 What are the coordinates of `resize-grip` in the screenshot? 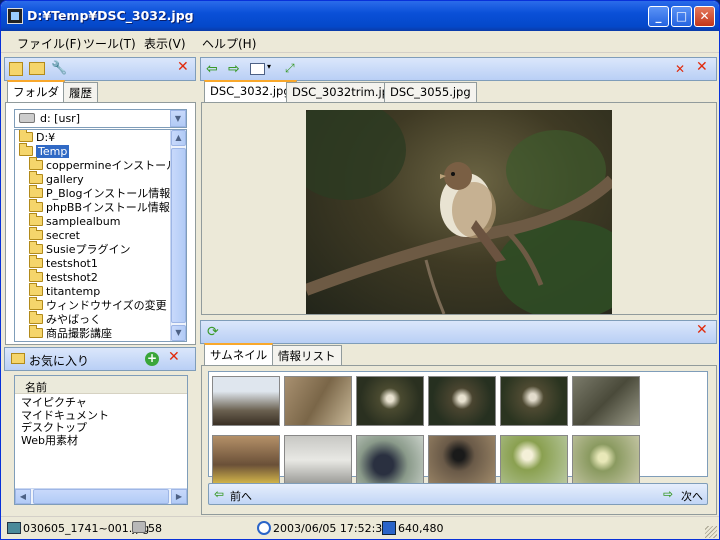 It's located at (711, 532).